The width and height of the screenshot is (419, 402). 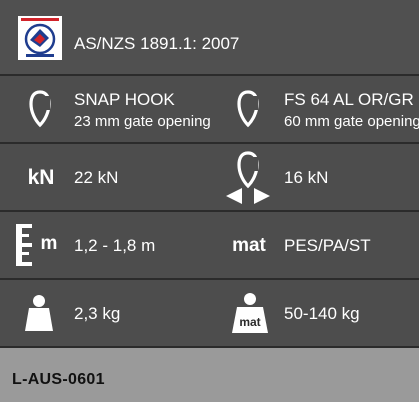 I want to click on australian-standard-logo-icon, so click(x=40, y=38).